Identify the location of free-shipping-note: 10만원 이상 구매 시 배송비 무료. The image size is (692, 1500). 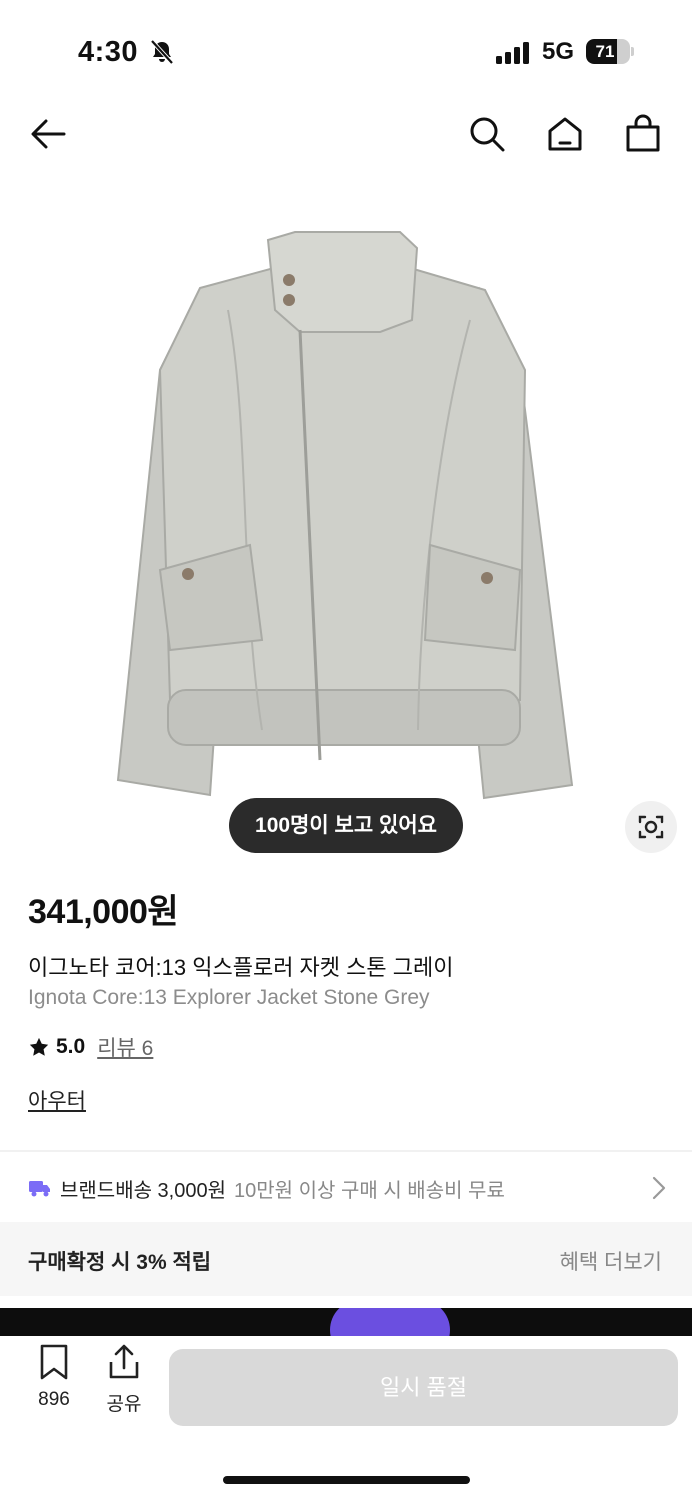
(369, 1190).